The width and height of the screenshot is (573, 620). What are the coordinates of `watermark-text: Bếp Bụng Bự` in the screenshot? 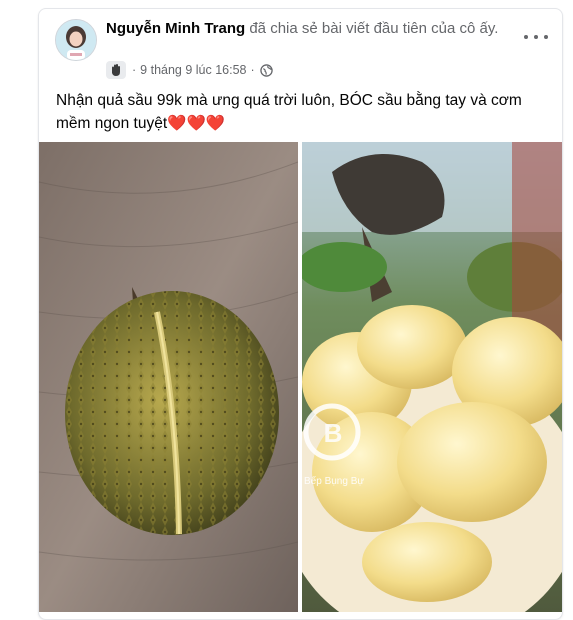 It's located at (334, 481).